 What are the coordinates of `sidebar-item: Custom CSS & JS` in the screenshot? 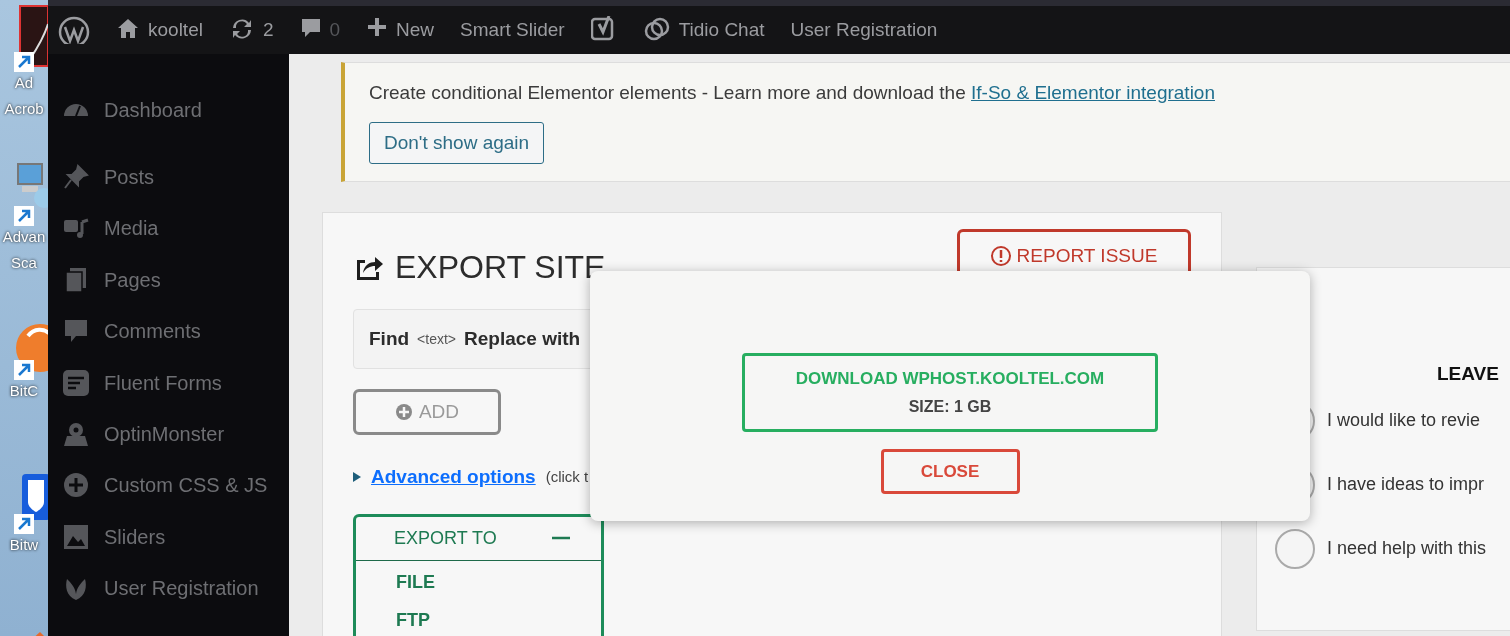 It's located at (168, 485).